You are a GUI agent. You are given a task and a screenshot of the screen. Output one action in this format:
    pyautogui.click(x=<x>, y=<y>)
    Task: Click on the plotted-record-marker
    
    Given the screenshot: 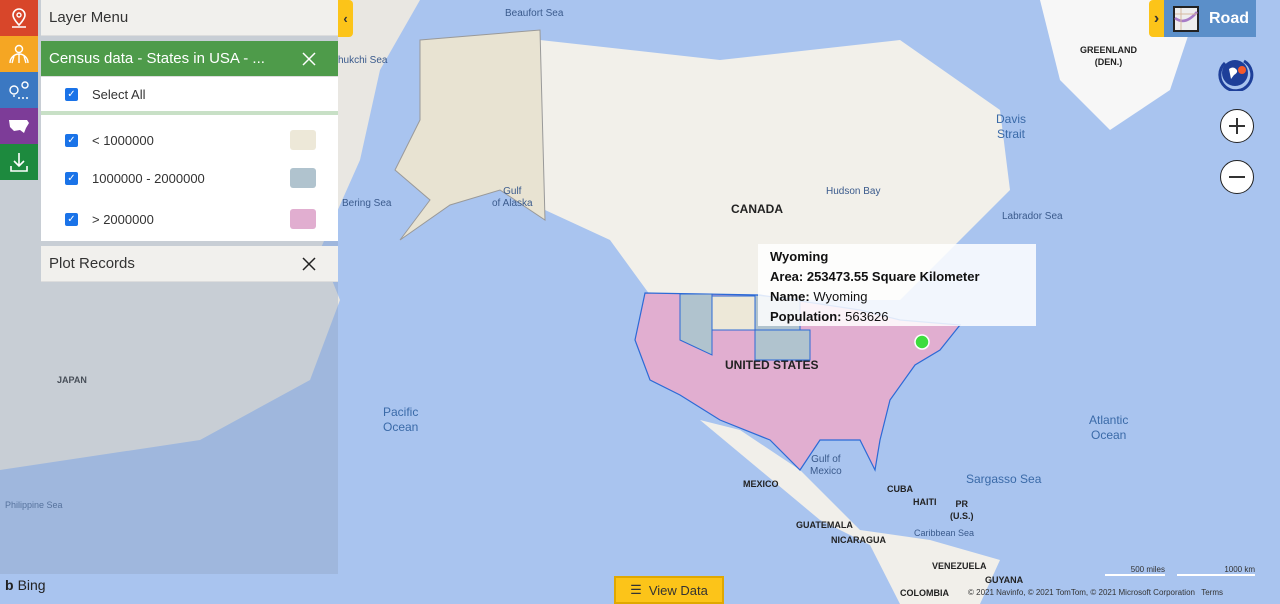 What is the action you would take?
    pyautogui.click(x=922, y=342)
    